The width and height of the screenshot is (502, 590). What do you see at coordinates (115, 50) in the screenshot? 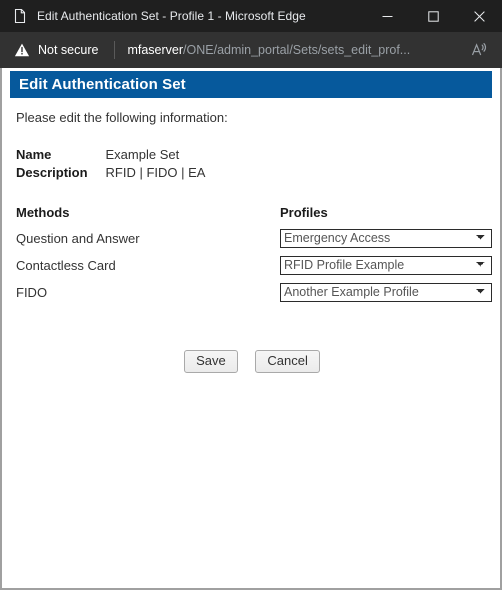
I see `address-bar-divider` at bounding box center [115, 50].